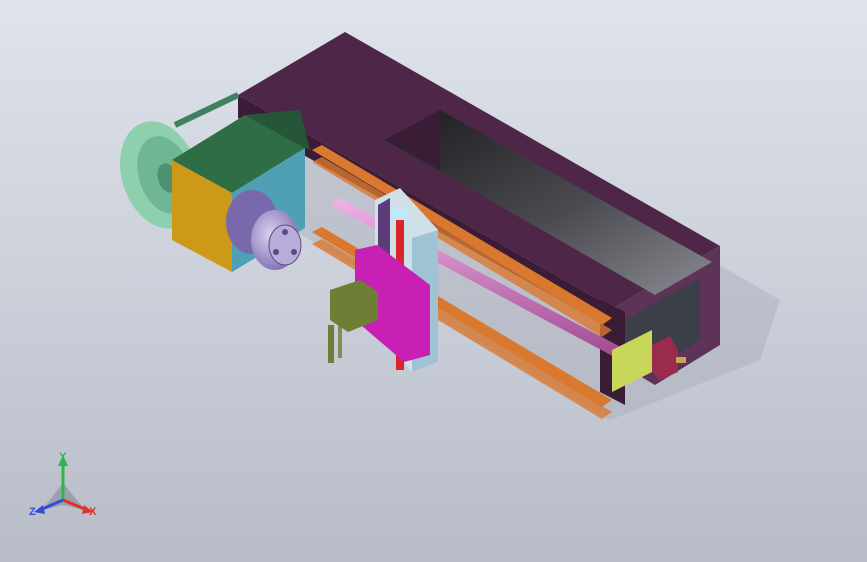  Describe the element at coordinates (63, 457) in the screenshot. I see `axis-y-label: Y` at that location.